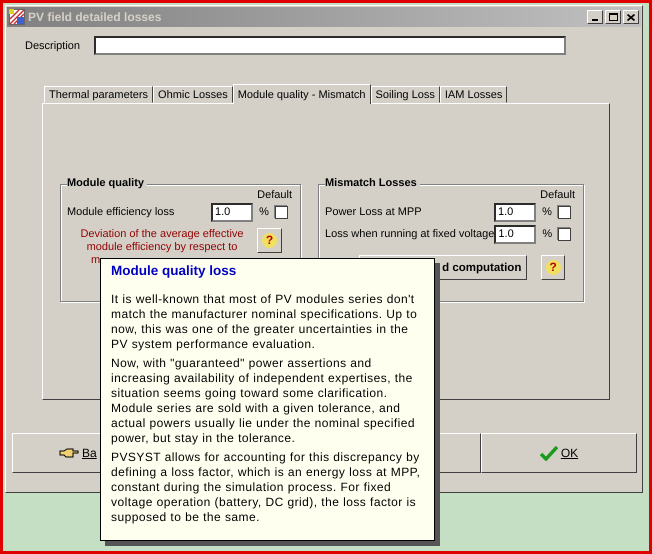  Describe the element at coordinates (162, 234) in the screenshot. I see `note-text: Deviation of the average effective` at that location.